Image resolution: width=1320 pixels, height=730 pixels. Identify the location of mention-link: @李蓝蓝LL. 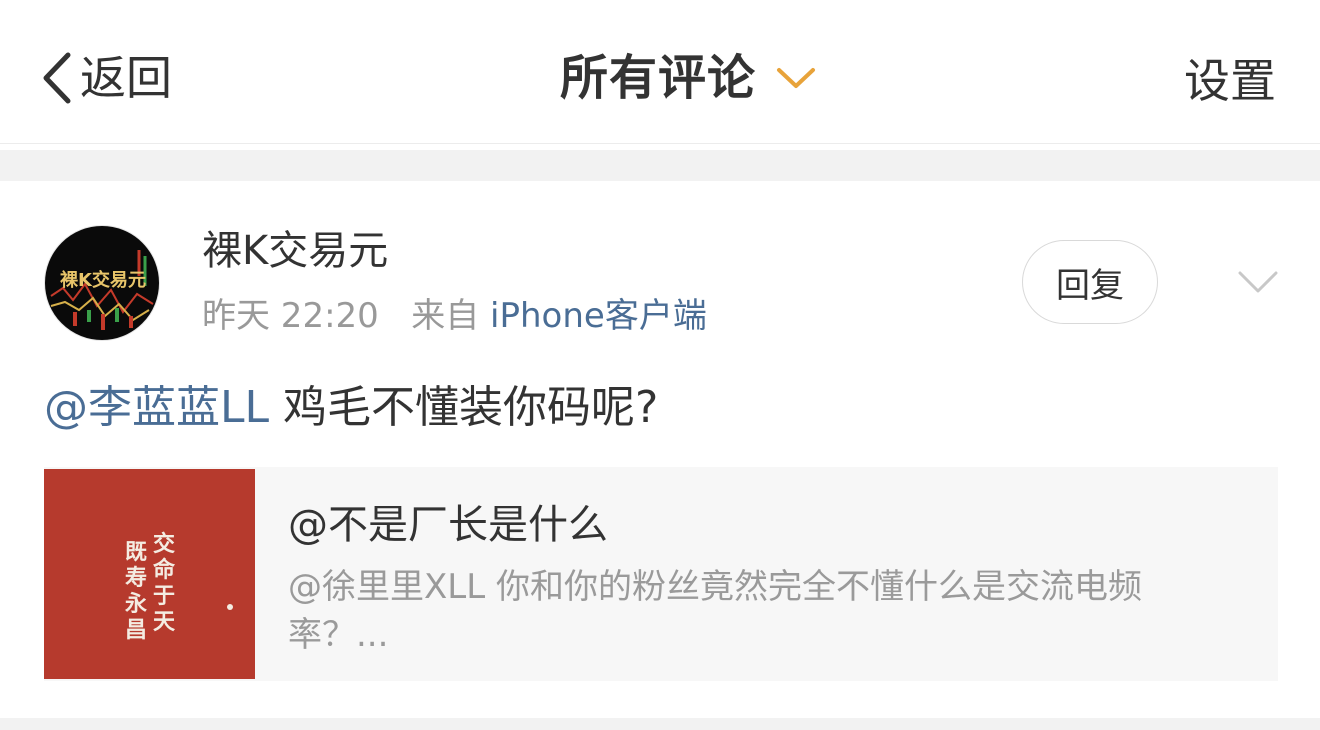
(156, 407).